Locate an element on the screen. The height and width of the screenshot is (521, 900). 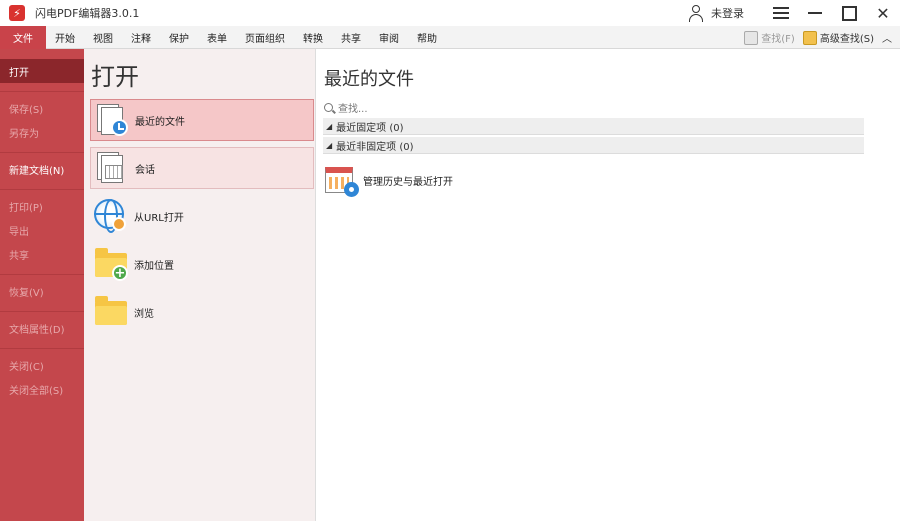
tab-form: 表单 is located at coordinates (217, 37).